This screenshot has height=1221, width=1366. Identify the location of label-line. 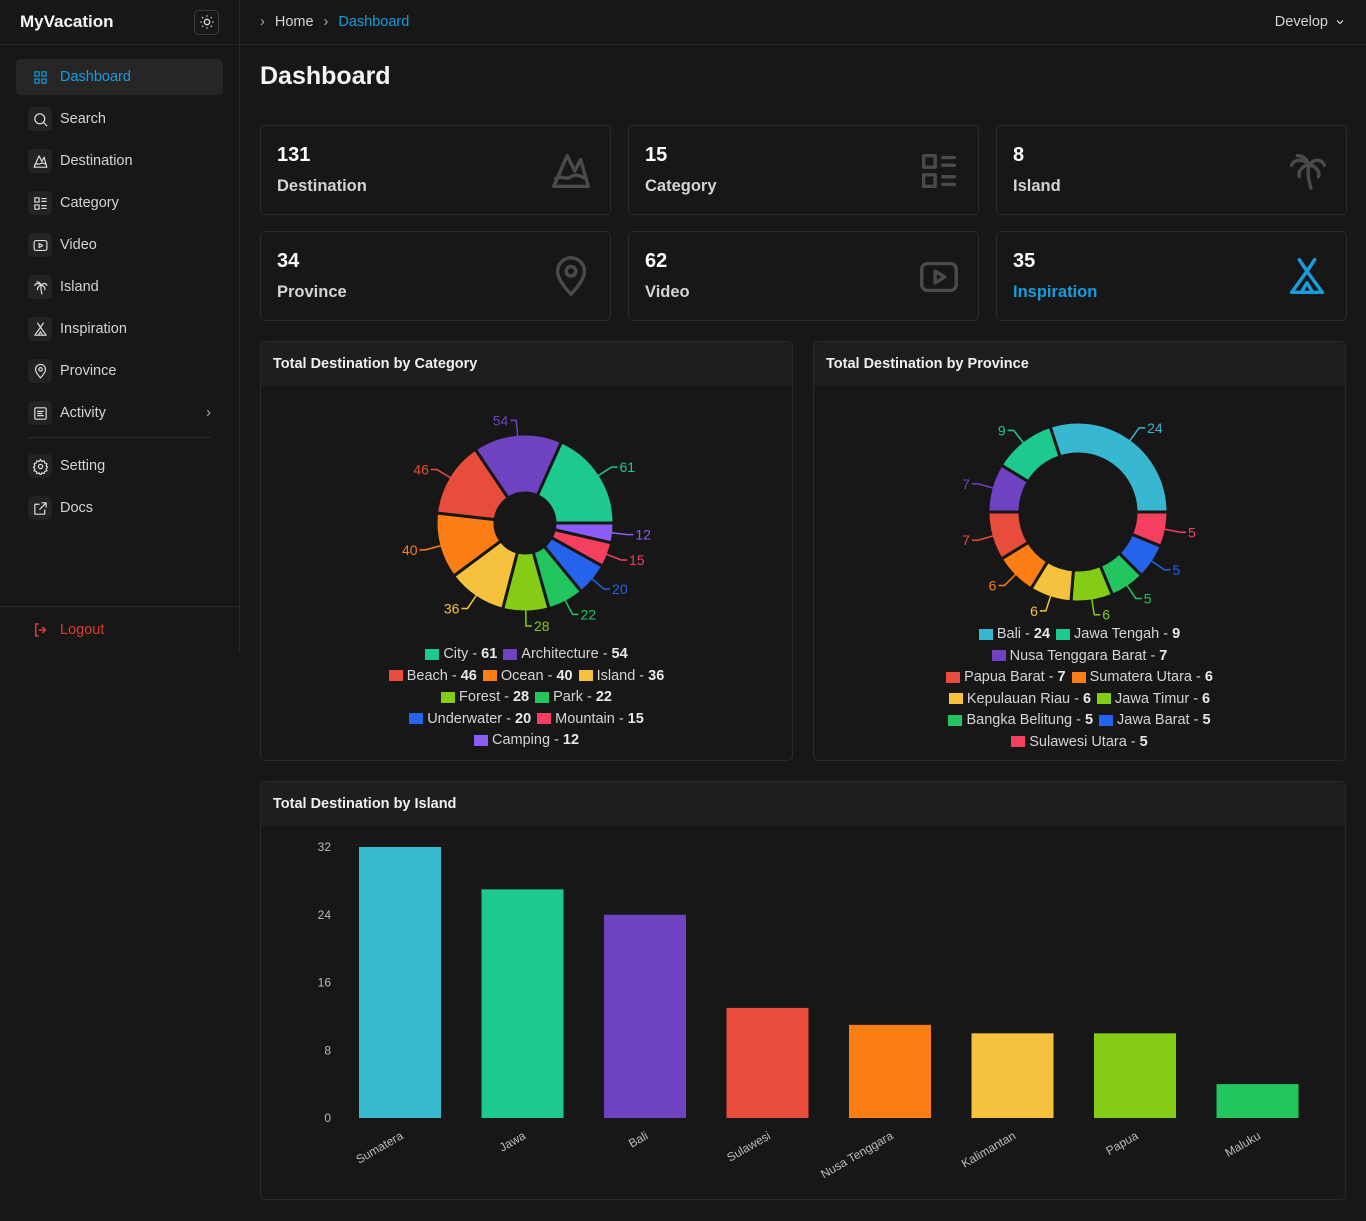
(616, 557).